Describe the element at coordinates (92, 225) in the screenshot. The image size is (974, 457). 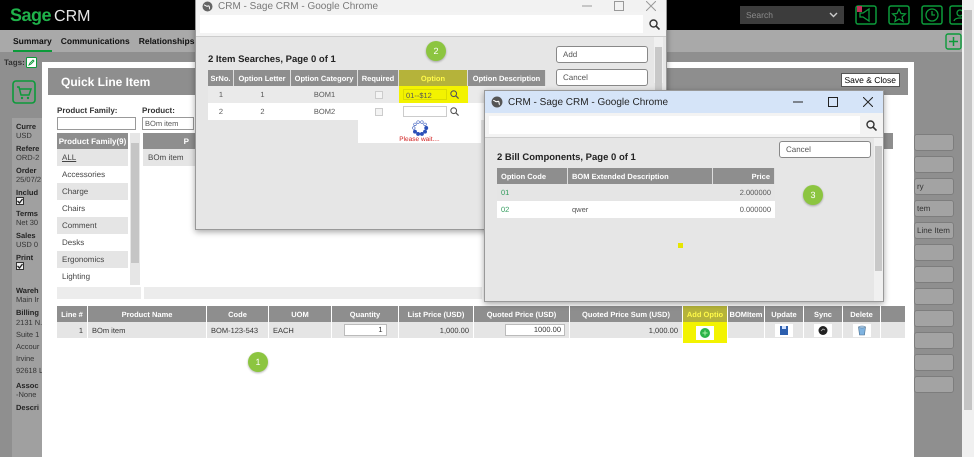
I see `list-item: Comment` at that location.